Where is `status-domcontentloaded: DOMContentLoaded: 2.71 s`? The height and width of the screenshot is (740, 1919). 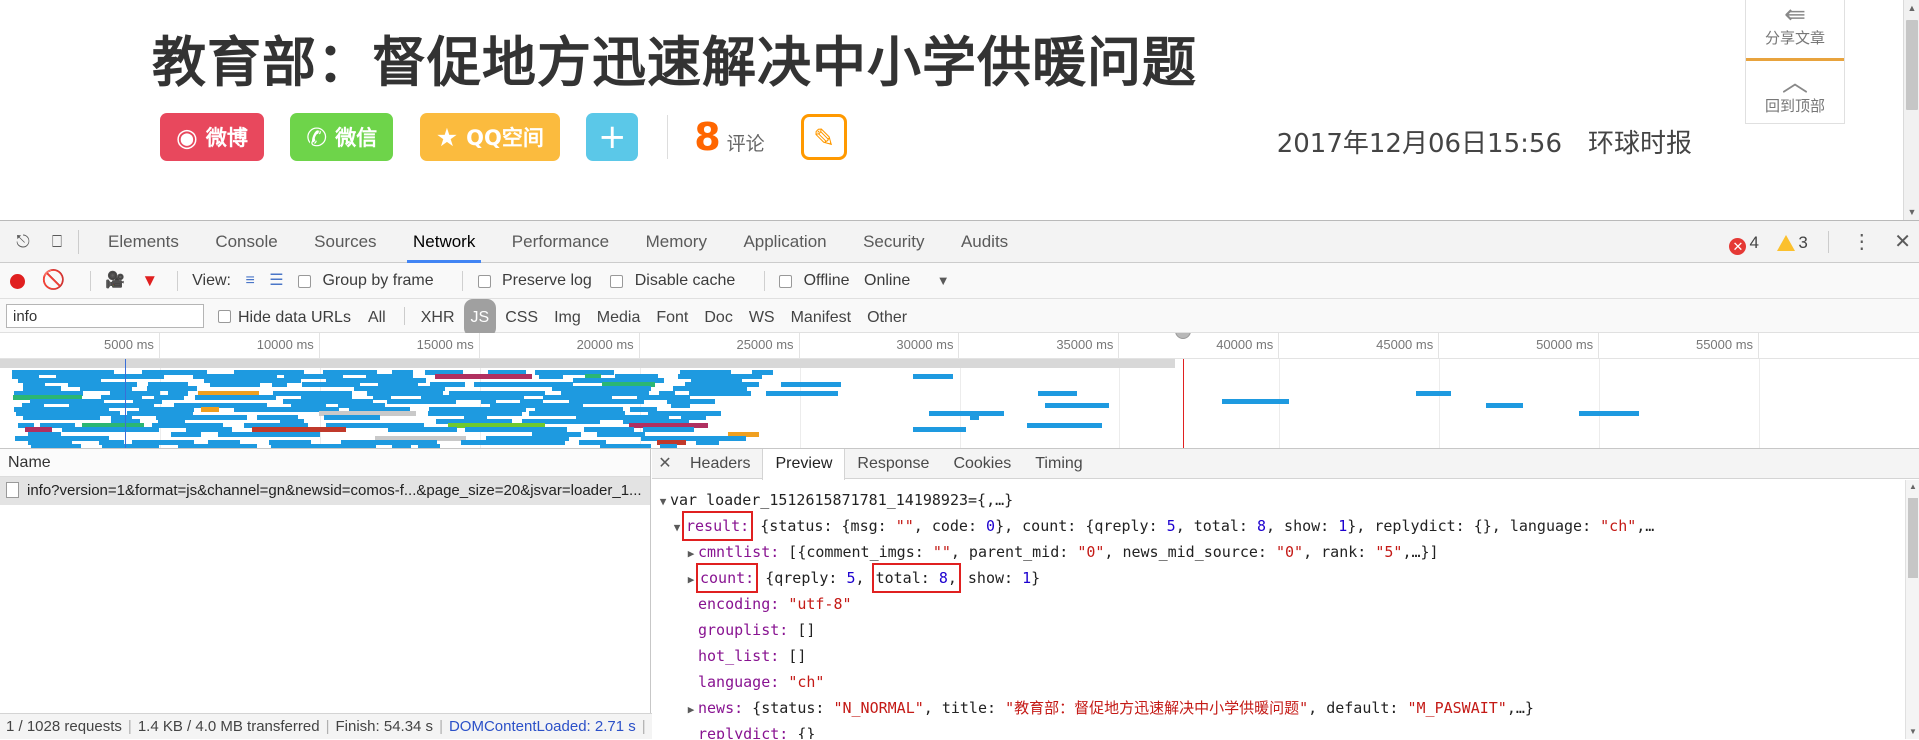 status-domcontentloaded: DOMContentLoaded: 2.71 s is located at coordinates (542, 726).